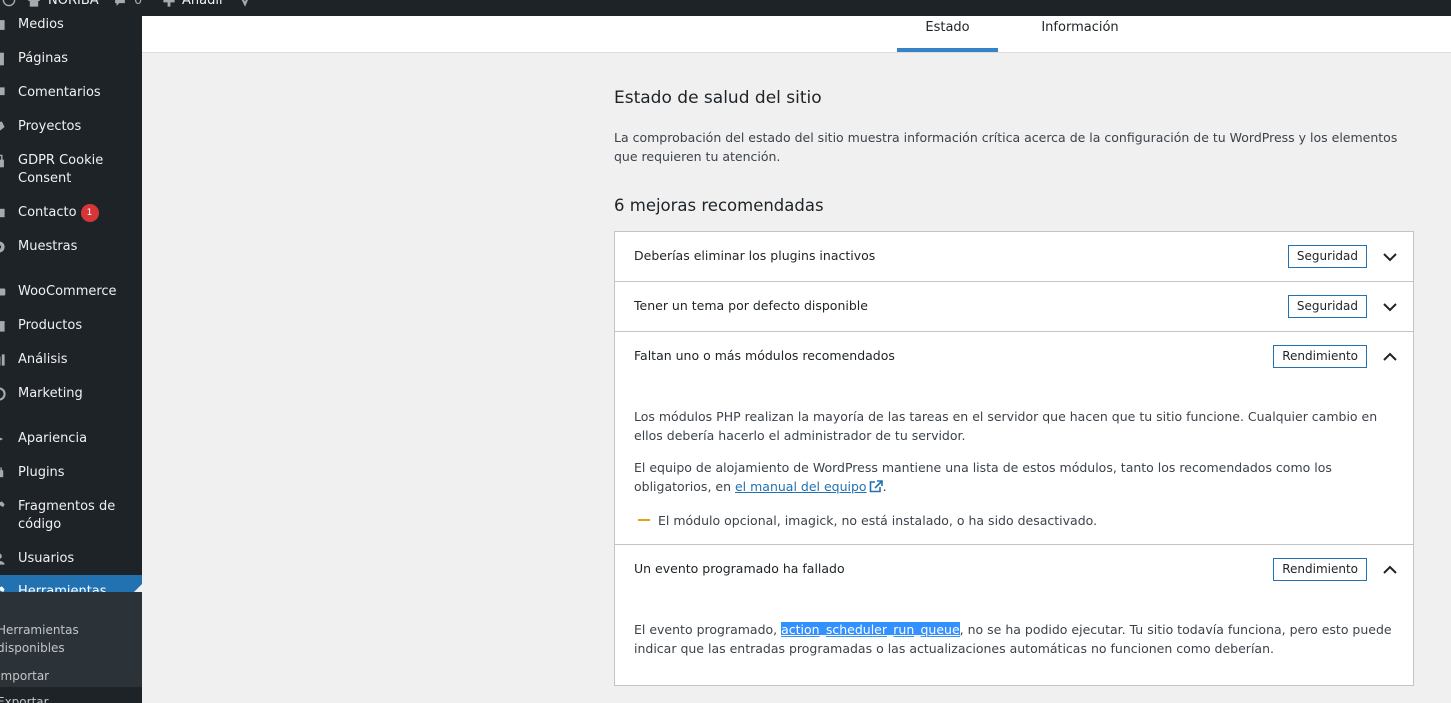  What do you see at coordinates (53, 438) in the screenshot?
I see `menu-item-label: Apariencia` at bounding box center [53, 438].